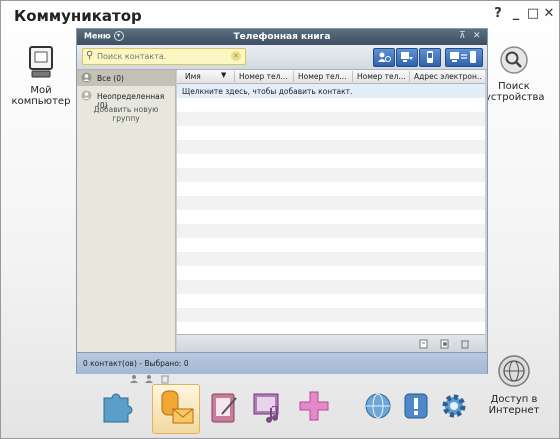 The width and height of the screenshot is (560, 439). What do you see at coordinates (136, 363) in the screenshot?
I see `status-text: 0 контакт(ов) - Выбрано: 0` at bounding box center [136, 363].